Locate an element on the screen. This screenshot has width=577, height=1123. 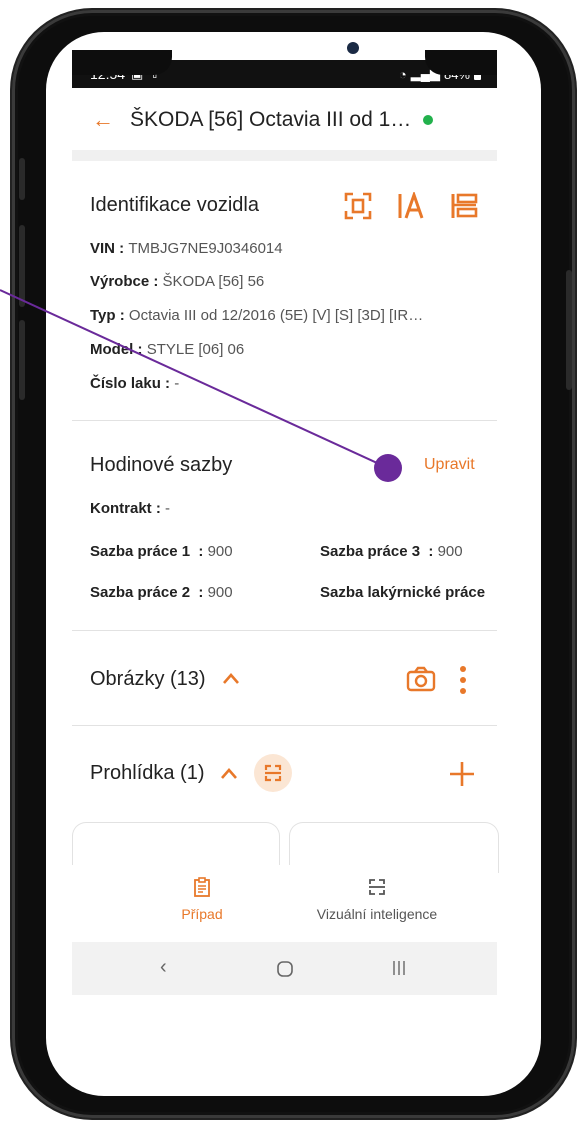
vin-row: VIN : TMBJG7NE9J0346014 is located at coordinates (186, 248).